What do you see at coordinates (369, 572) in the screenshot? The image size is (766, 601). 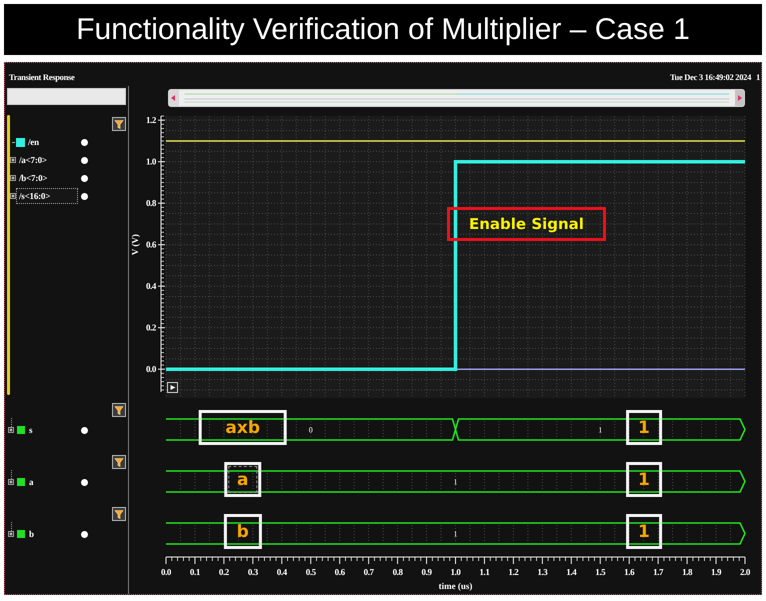 I see `x-tick-label: 0.7` at bounding box center [369, 572].